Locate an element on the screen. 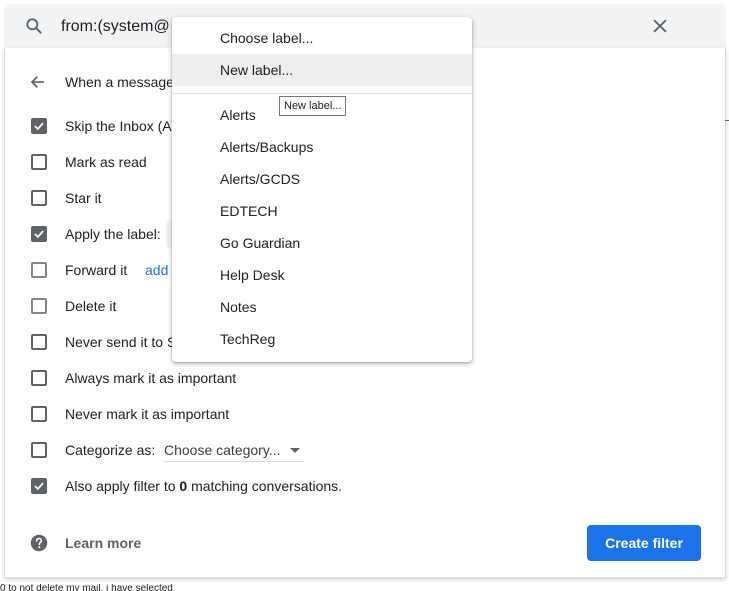 Image resolution: width=729 pixels, height=591 pixels. menu-item-alerts-gcds: Alerts/GCDS is located at coordinates (322, 179).